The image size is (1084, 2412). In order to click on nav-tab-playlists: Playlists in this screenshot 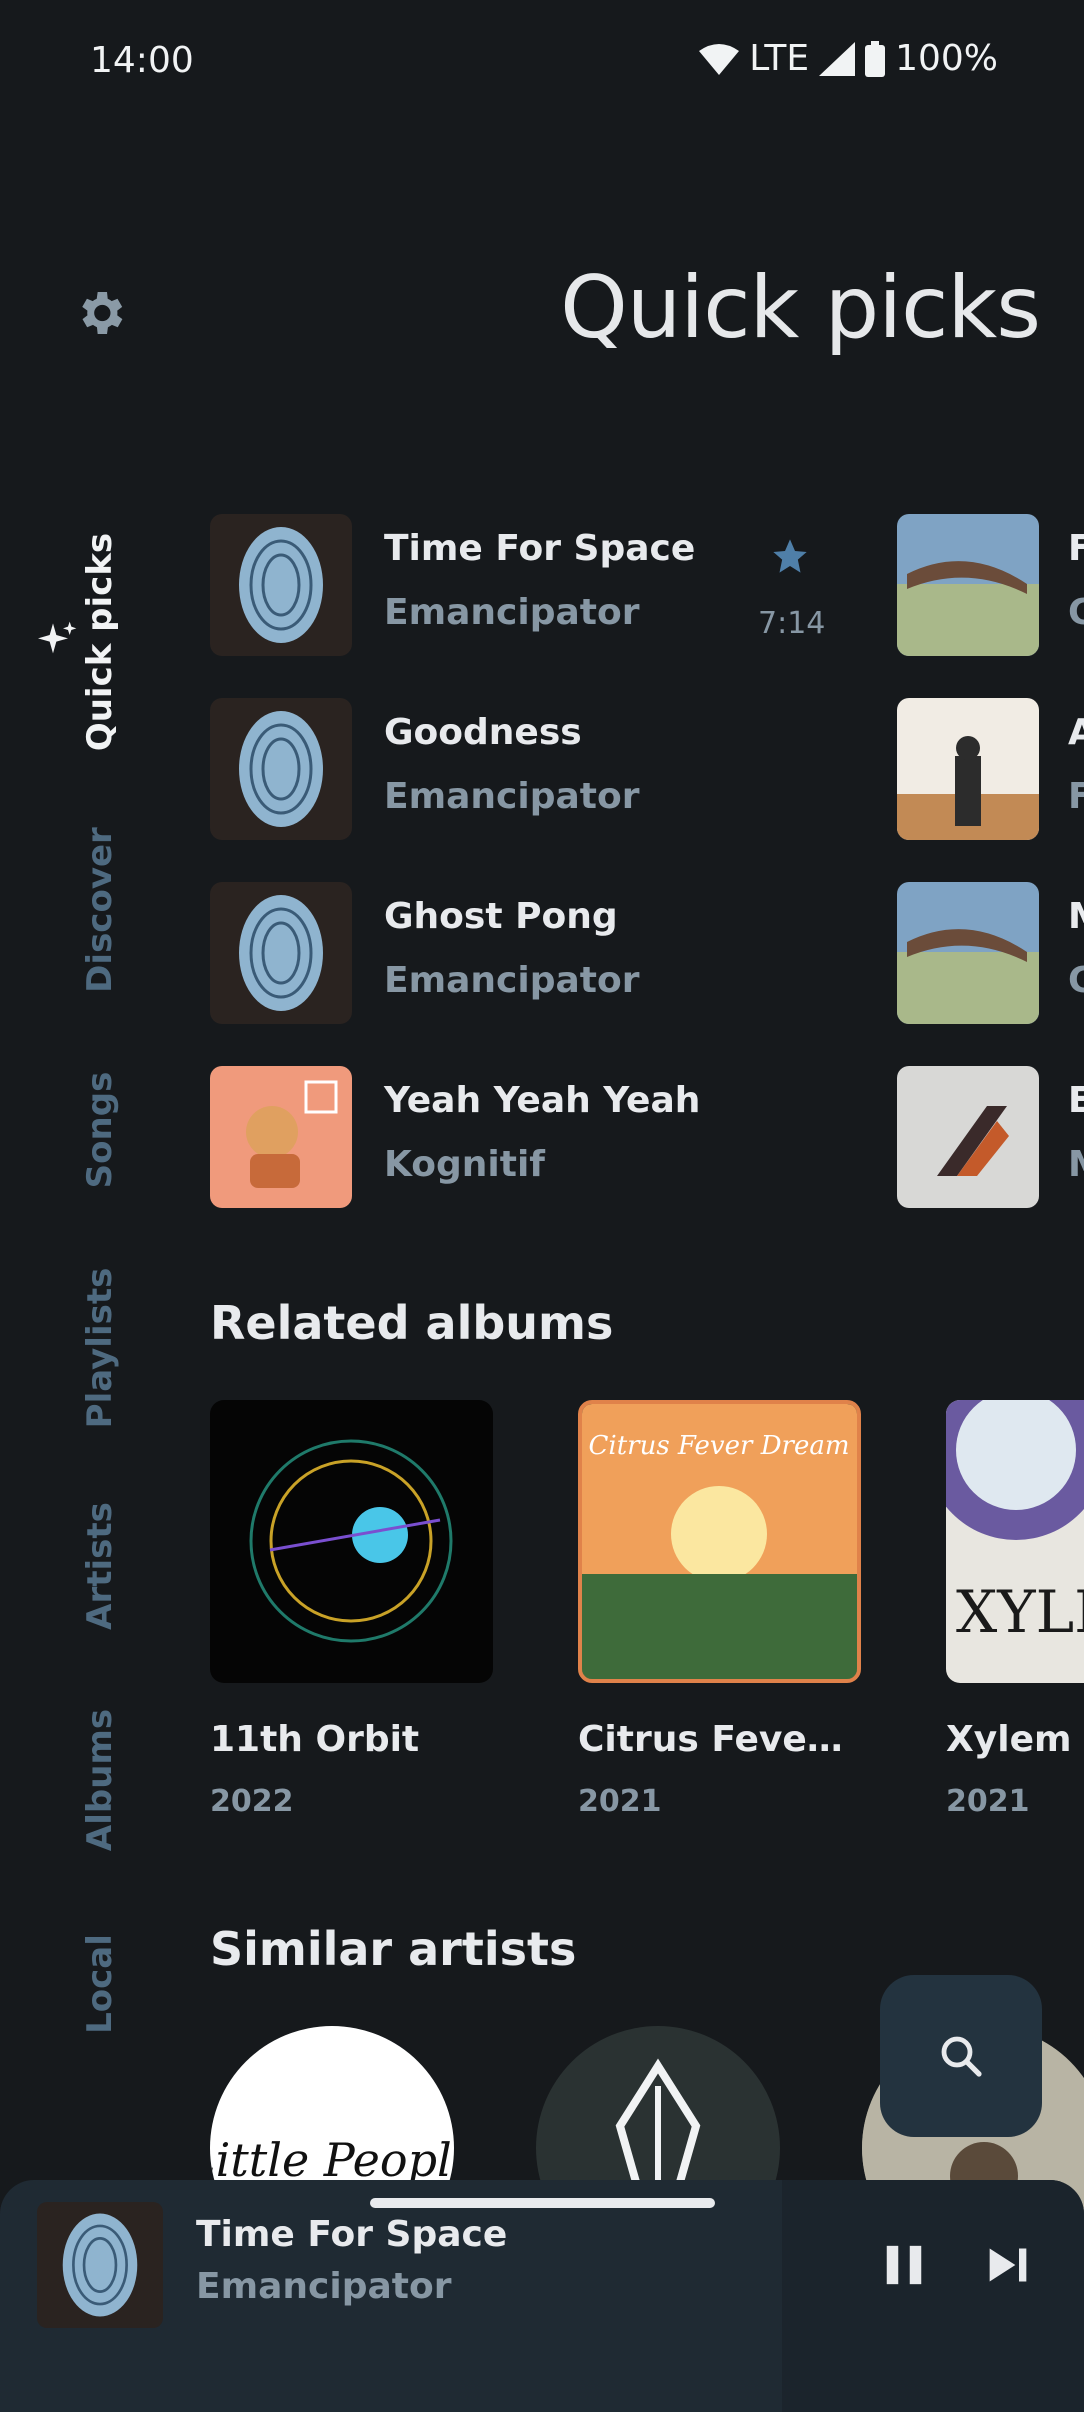, I will do `click(100, 1348)`.